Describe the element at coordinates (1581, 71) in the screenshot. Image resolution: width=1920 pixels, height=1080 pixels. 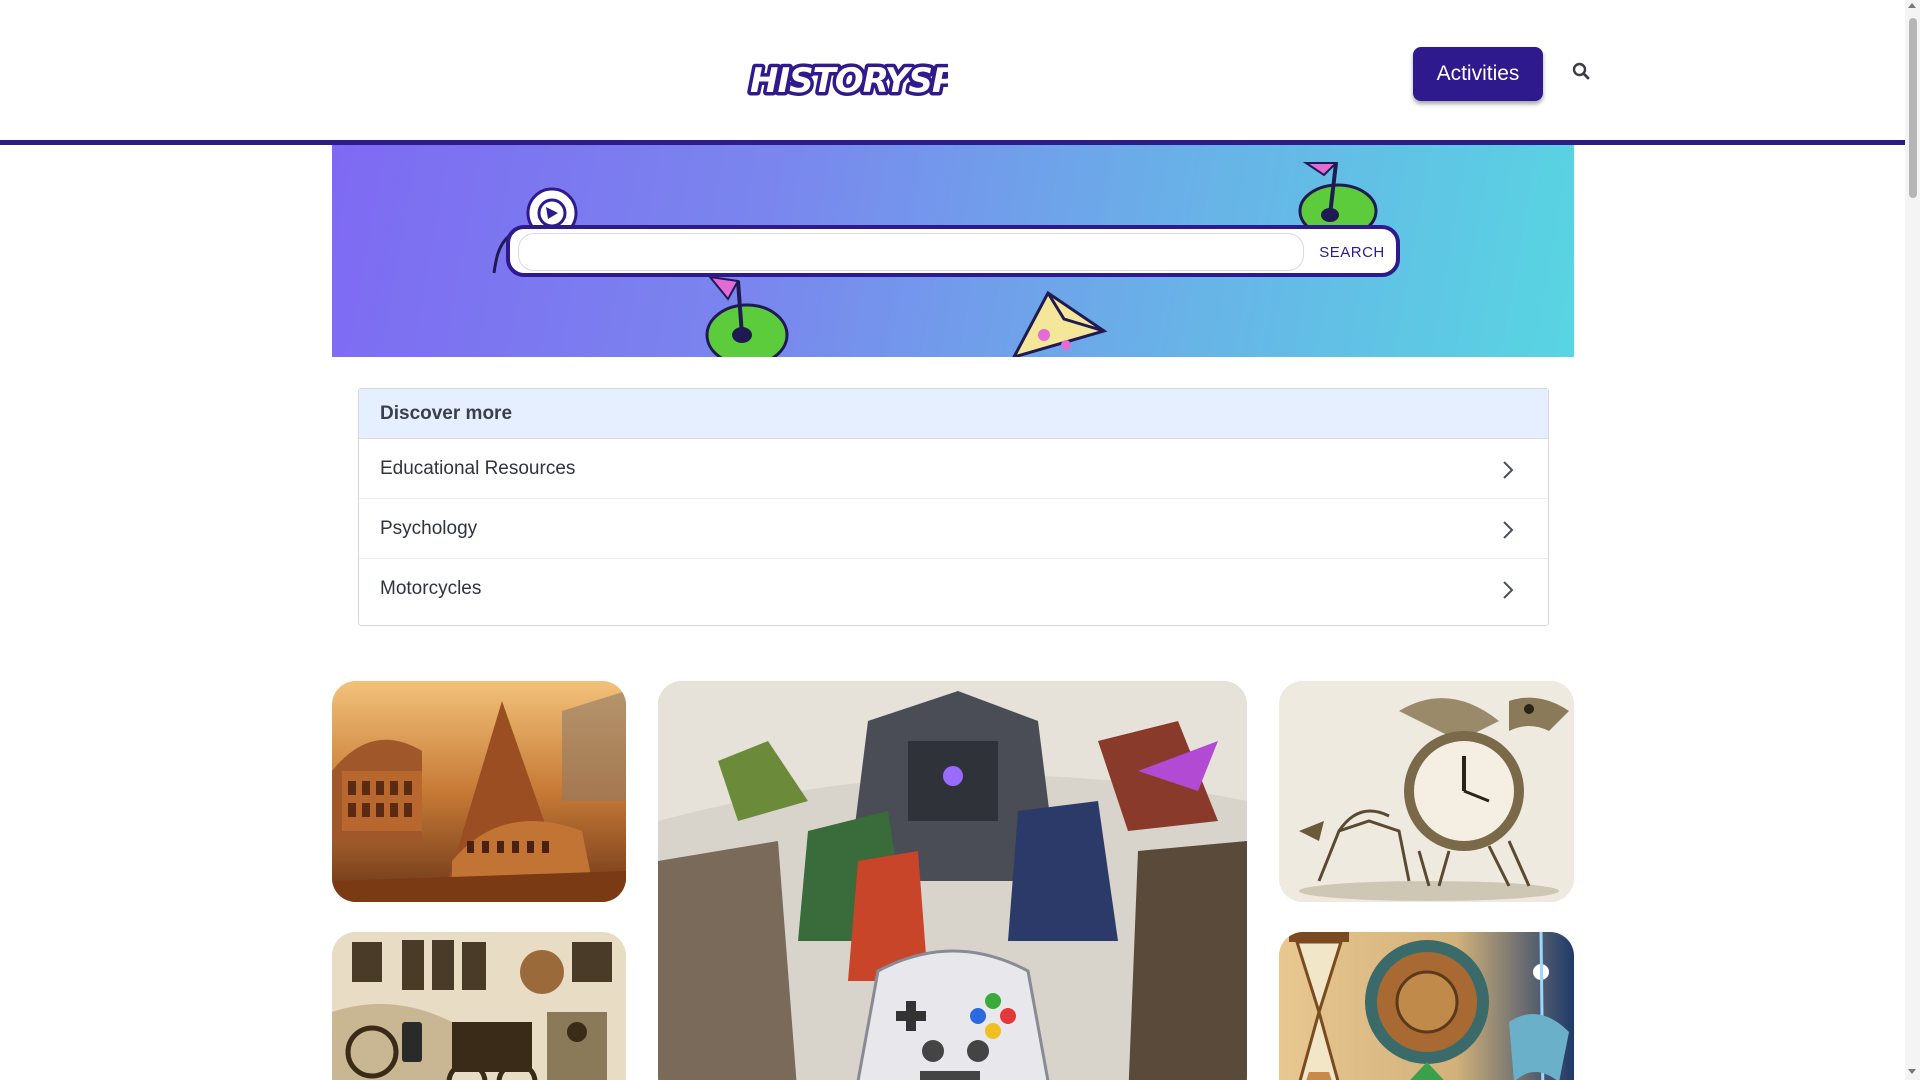
I see `search-icon` at that location.